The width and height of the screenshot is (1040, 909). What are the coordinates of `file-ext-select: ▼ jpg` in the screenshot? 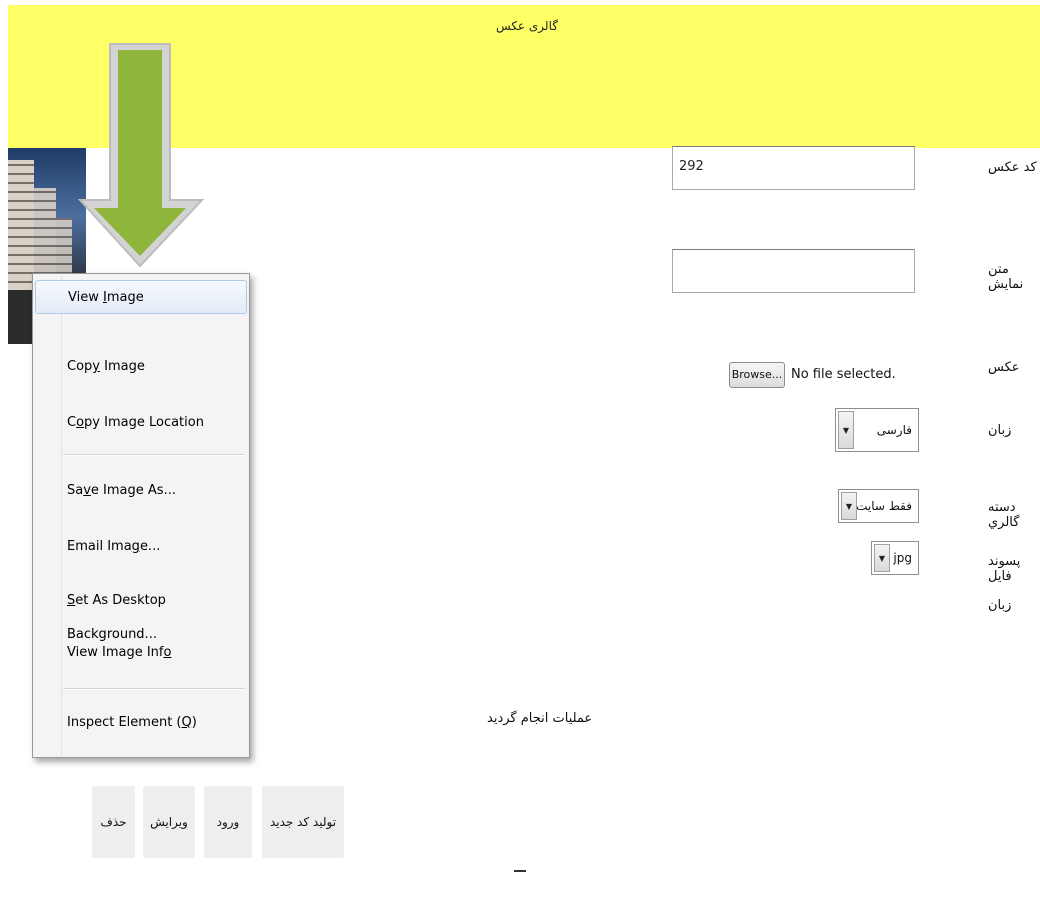 It's located at (895, 558).